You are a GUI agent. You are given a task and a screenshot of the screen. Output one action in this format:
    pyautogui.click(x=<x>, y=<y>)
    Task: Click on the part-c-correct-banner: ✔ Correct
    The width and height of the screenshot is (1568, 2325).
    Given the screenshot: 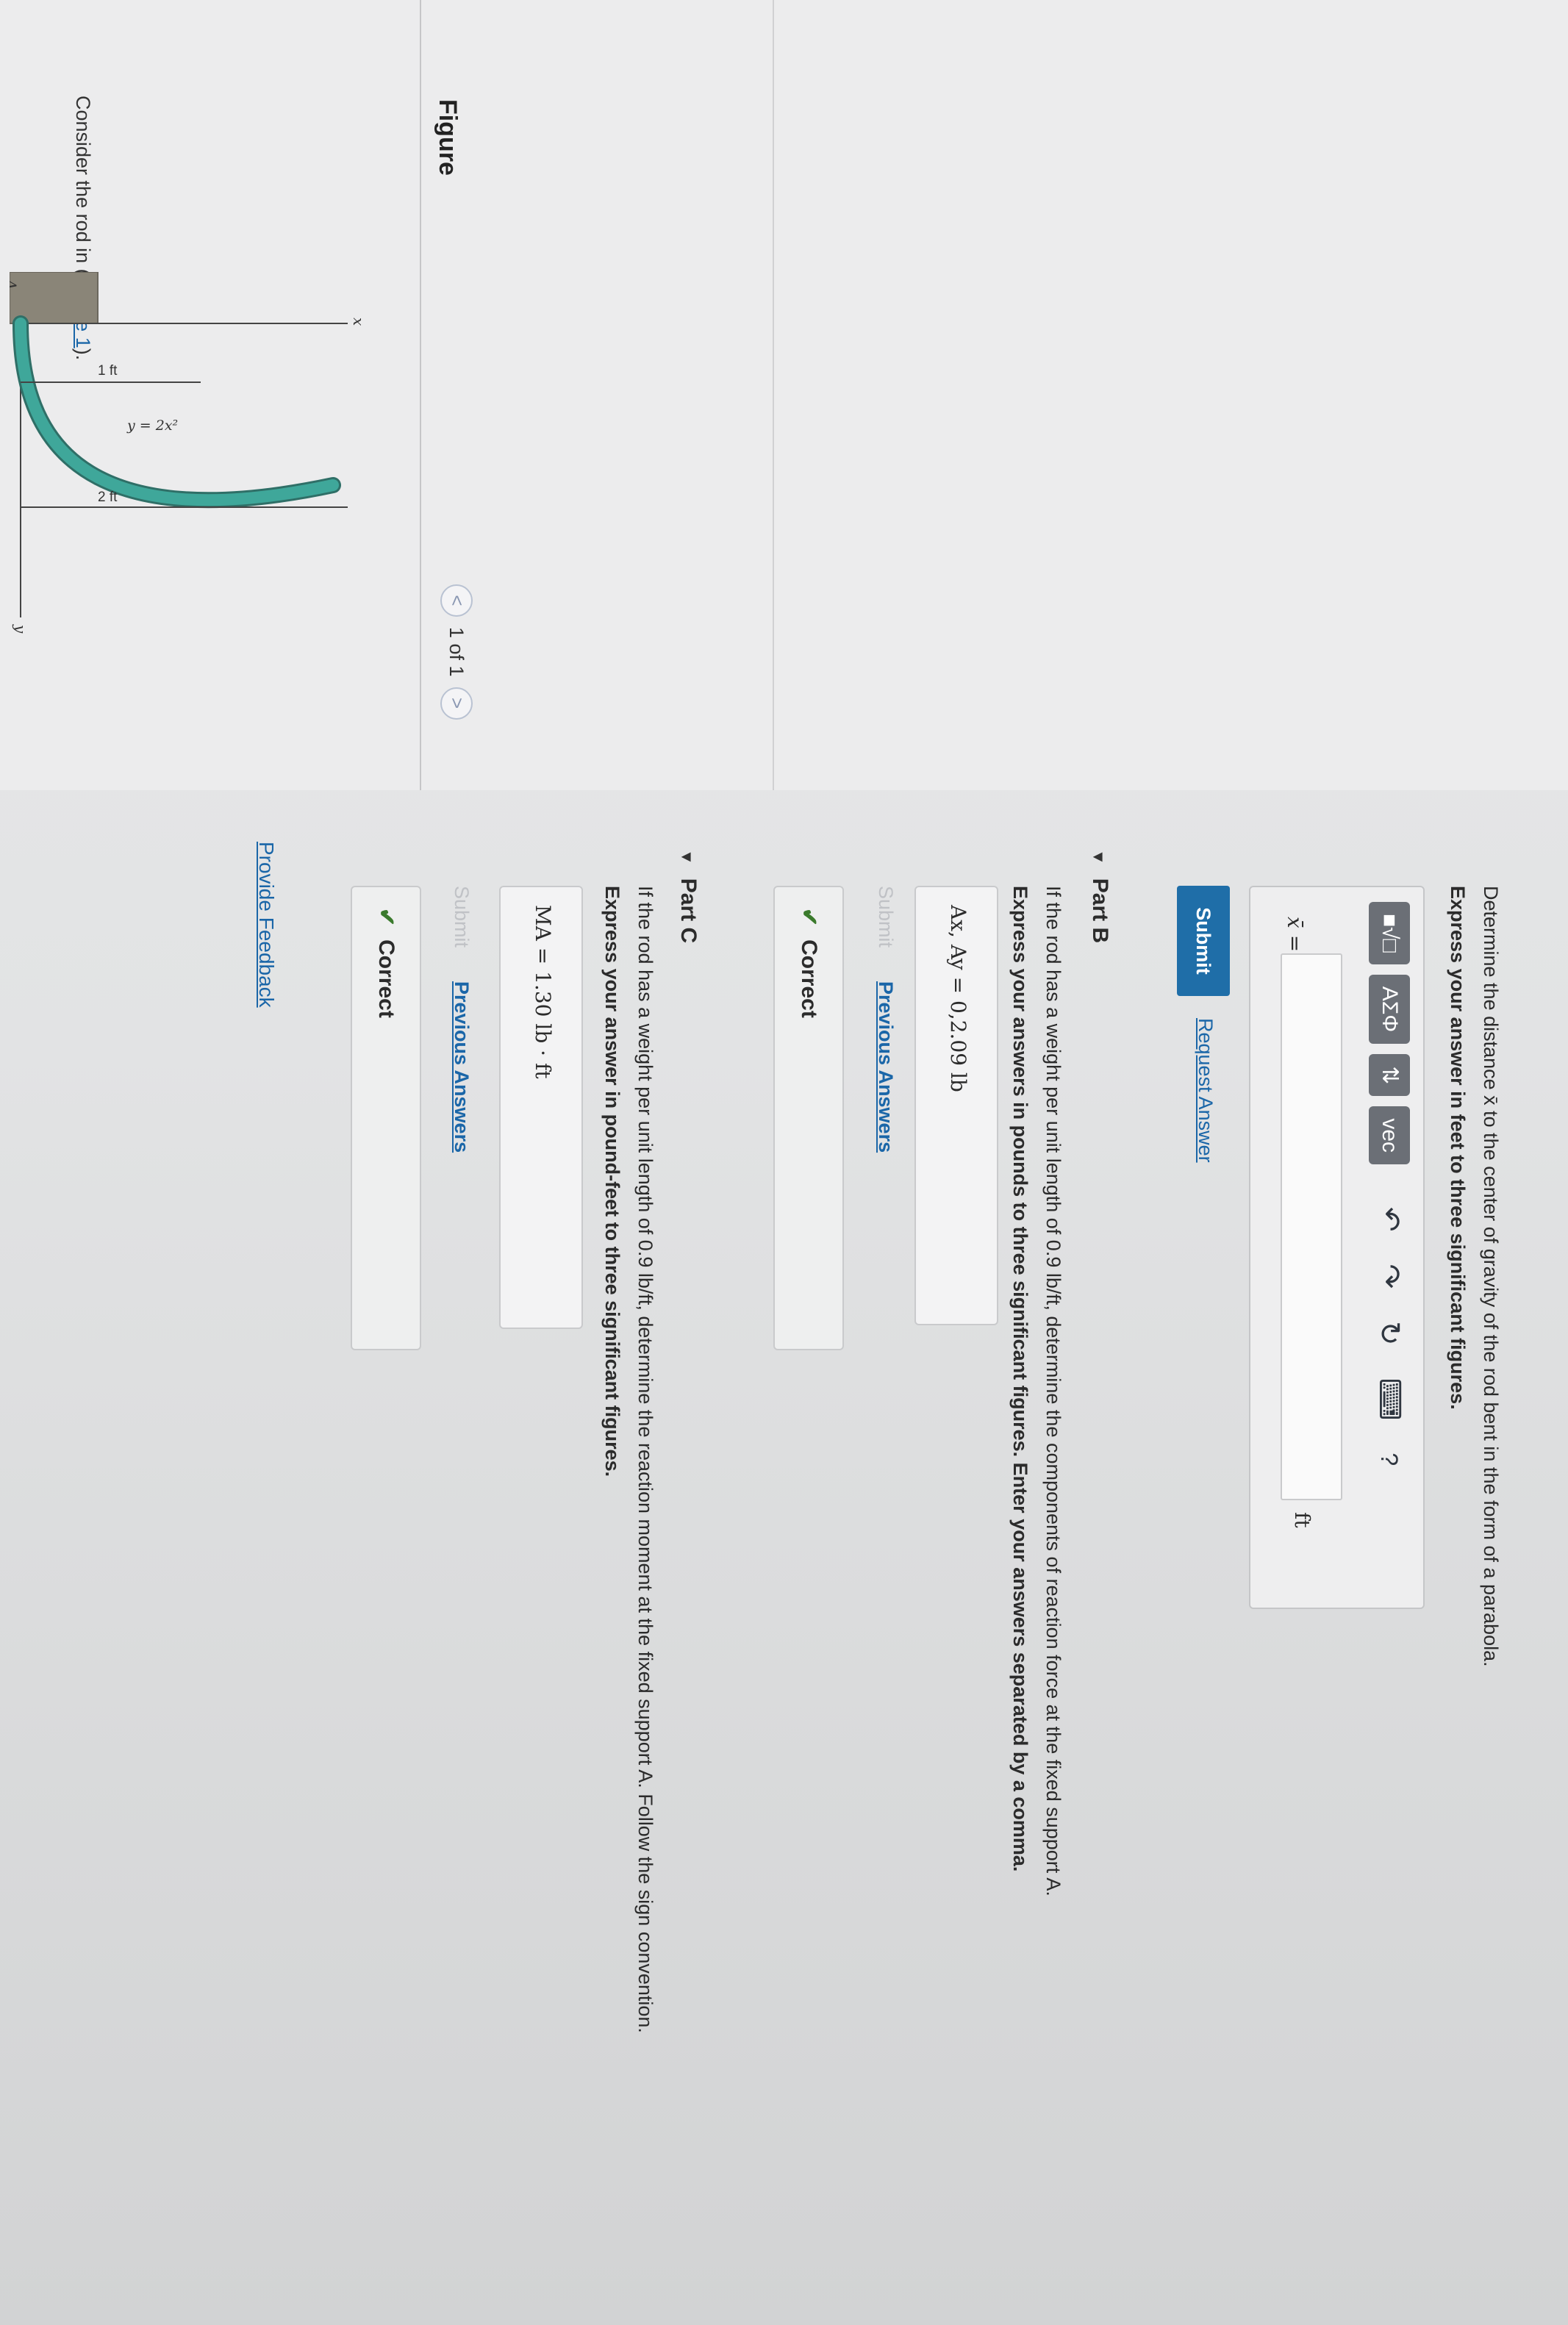 What is the action you would take?
    pyautogui.click(x=386, y=1118)
    